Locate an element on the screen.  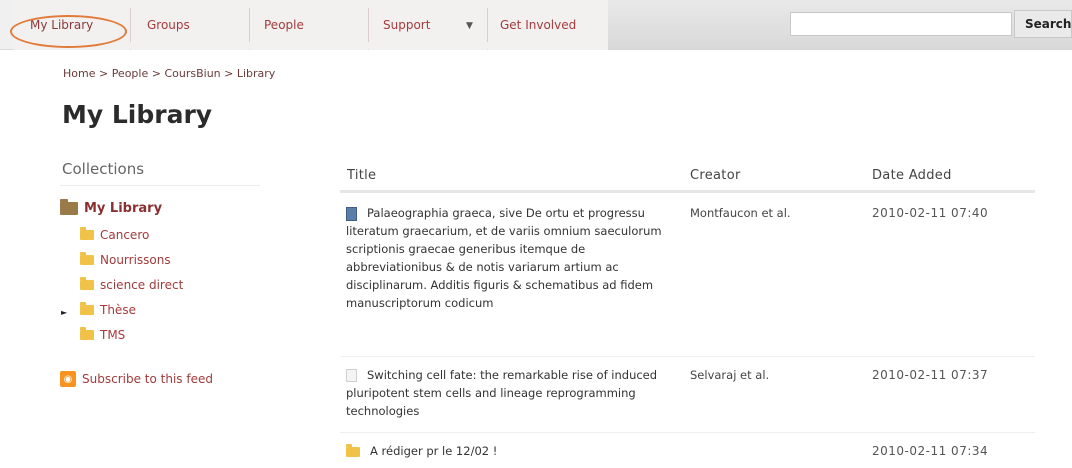
table-row-creator: Selvaraj et al. is located at coordinates (730, 375).